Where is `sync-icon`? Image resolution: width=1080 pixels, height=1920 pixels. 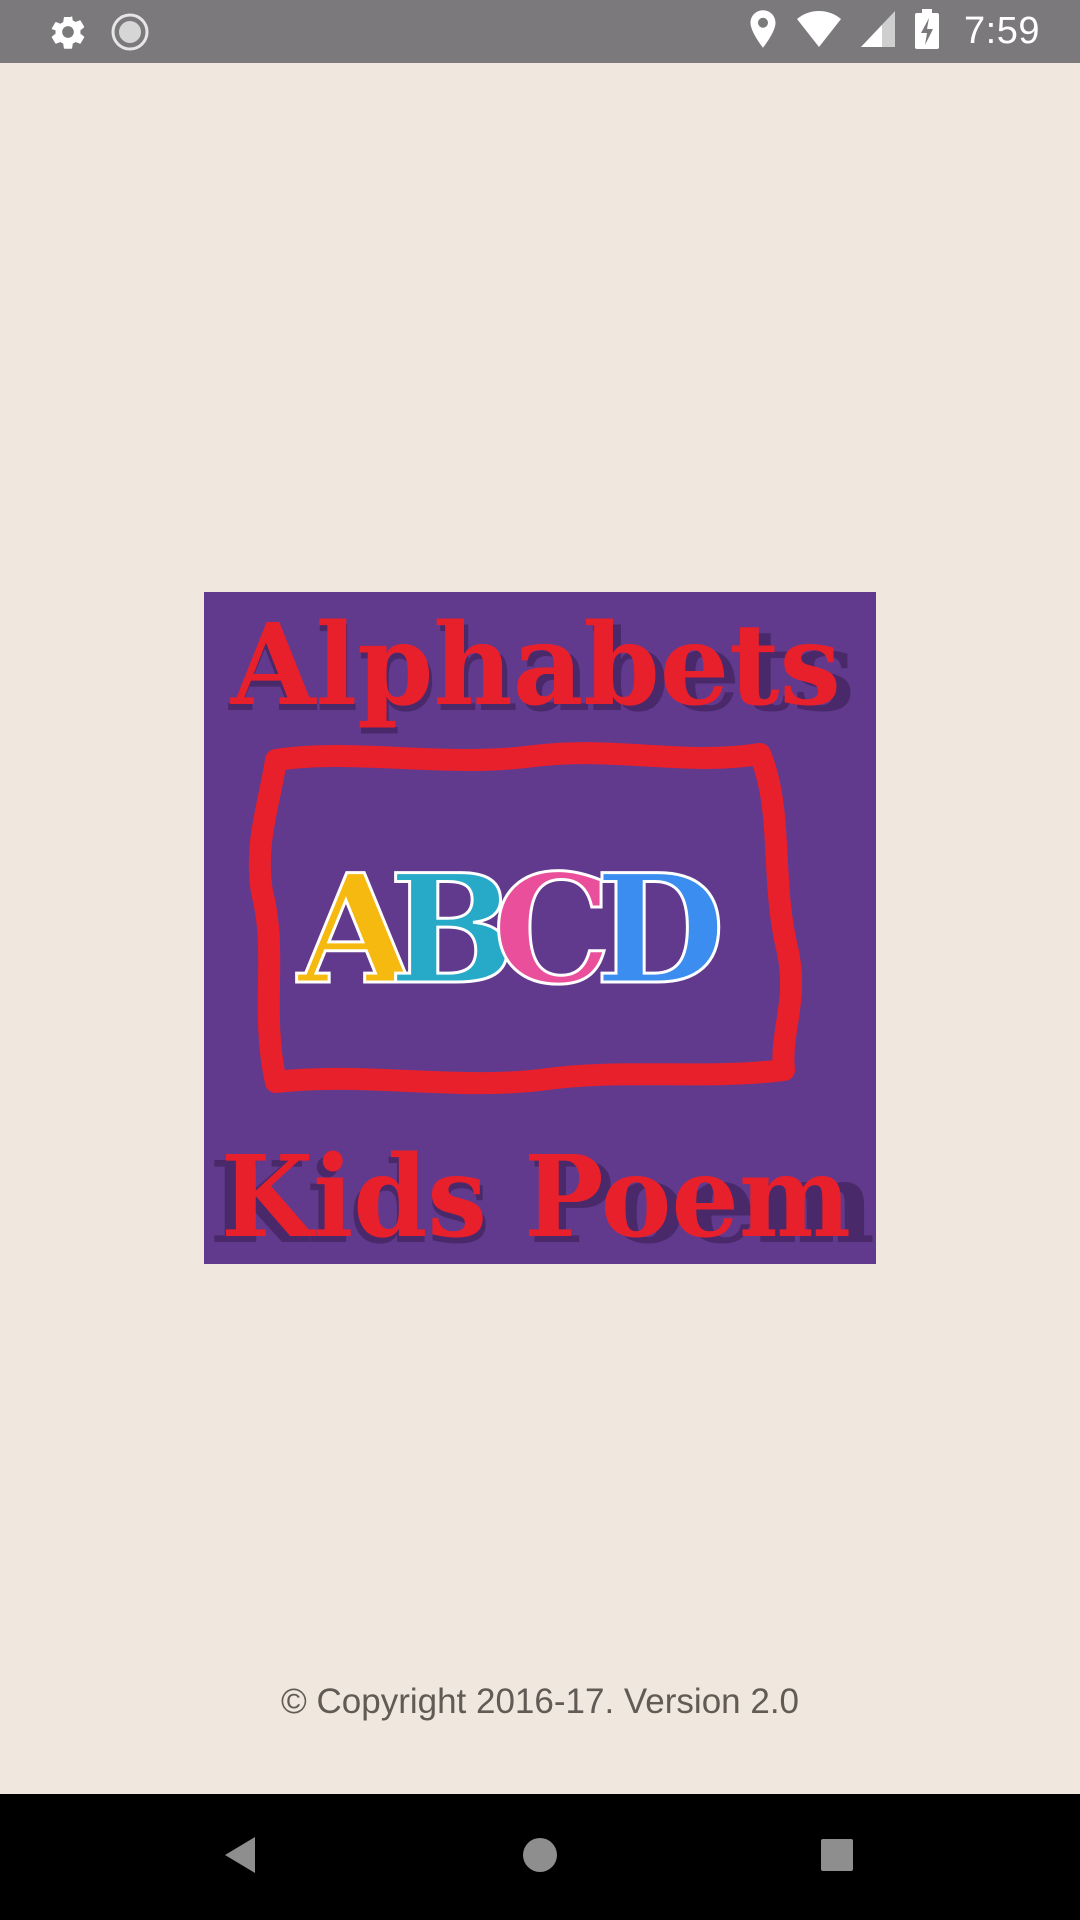 sync-icon is located at coordinates (130, 34).